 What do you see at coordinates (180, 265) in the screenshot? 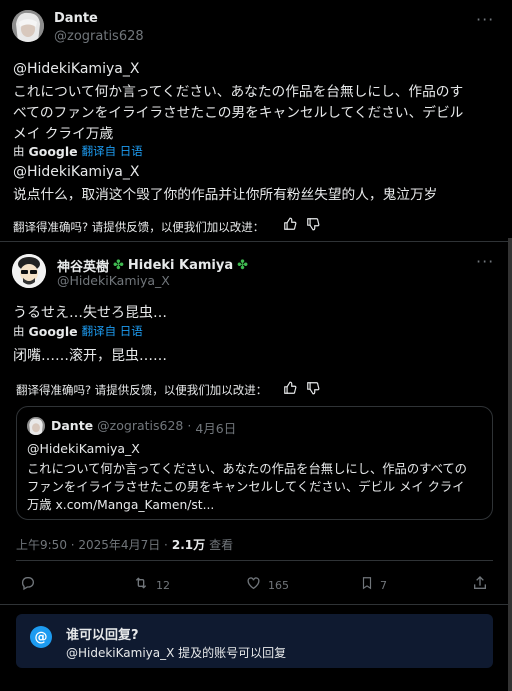
I see `kamiya-display-name-en: Hideki Kamiya` at bounding box center [180, 265].